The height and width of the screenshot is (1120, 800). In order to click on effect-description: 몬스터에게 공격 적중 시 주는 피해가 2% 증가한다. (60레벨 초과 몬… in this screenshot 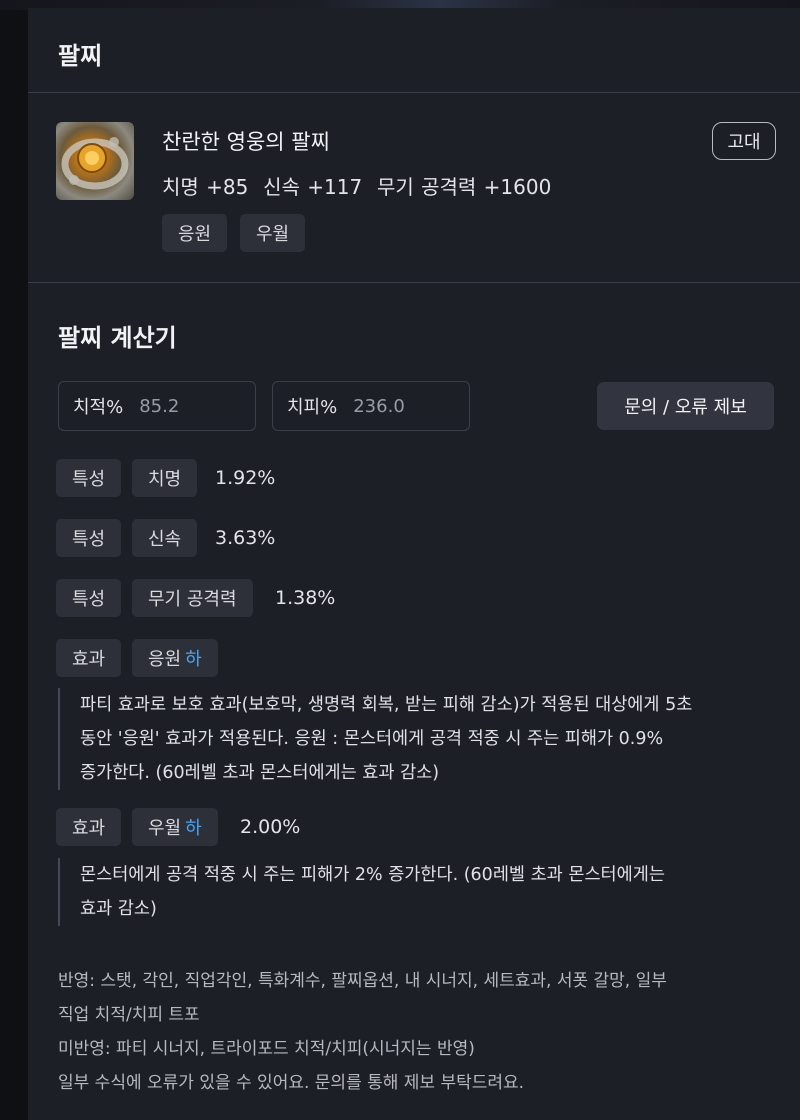, I will do `click(361, 892)`.